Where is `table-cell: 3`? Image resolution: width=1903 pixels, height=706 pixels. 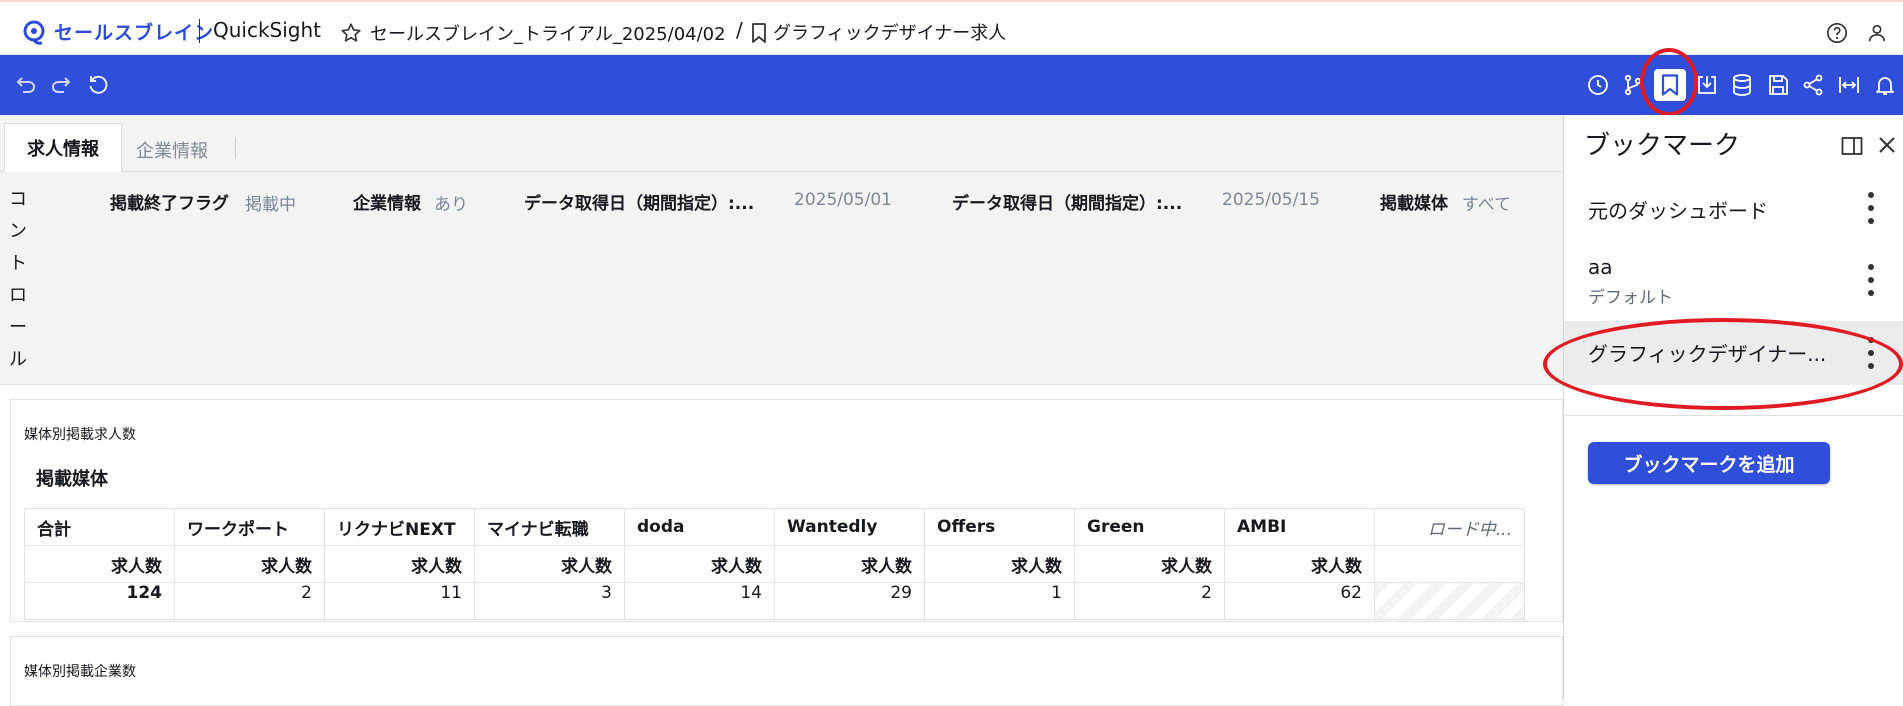 table-cell: 3 is located at coordinates (549, 601).